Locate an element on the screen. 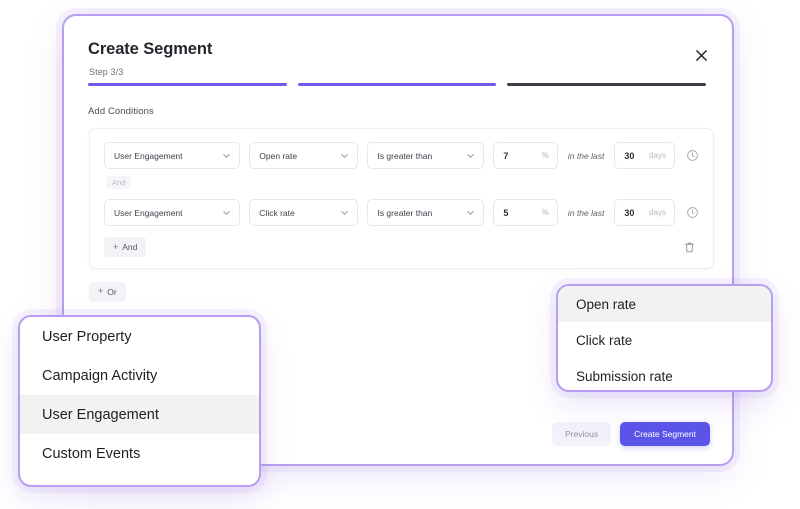 This screenshot has width=800, height=509. menu-item-submission-rate: Submission rate is located at coordinates (664, 374).